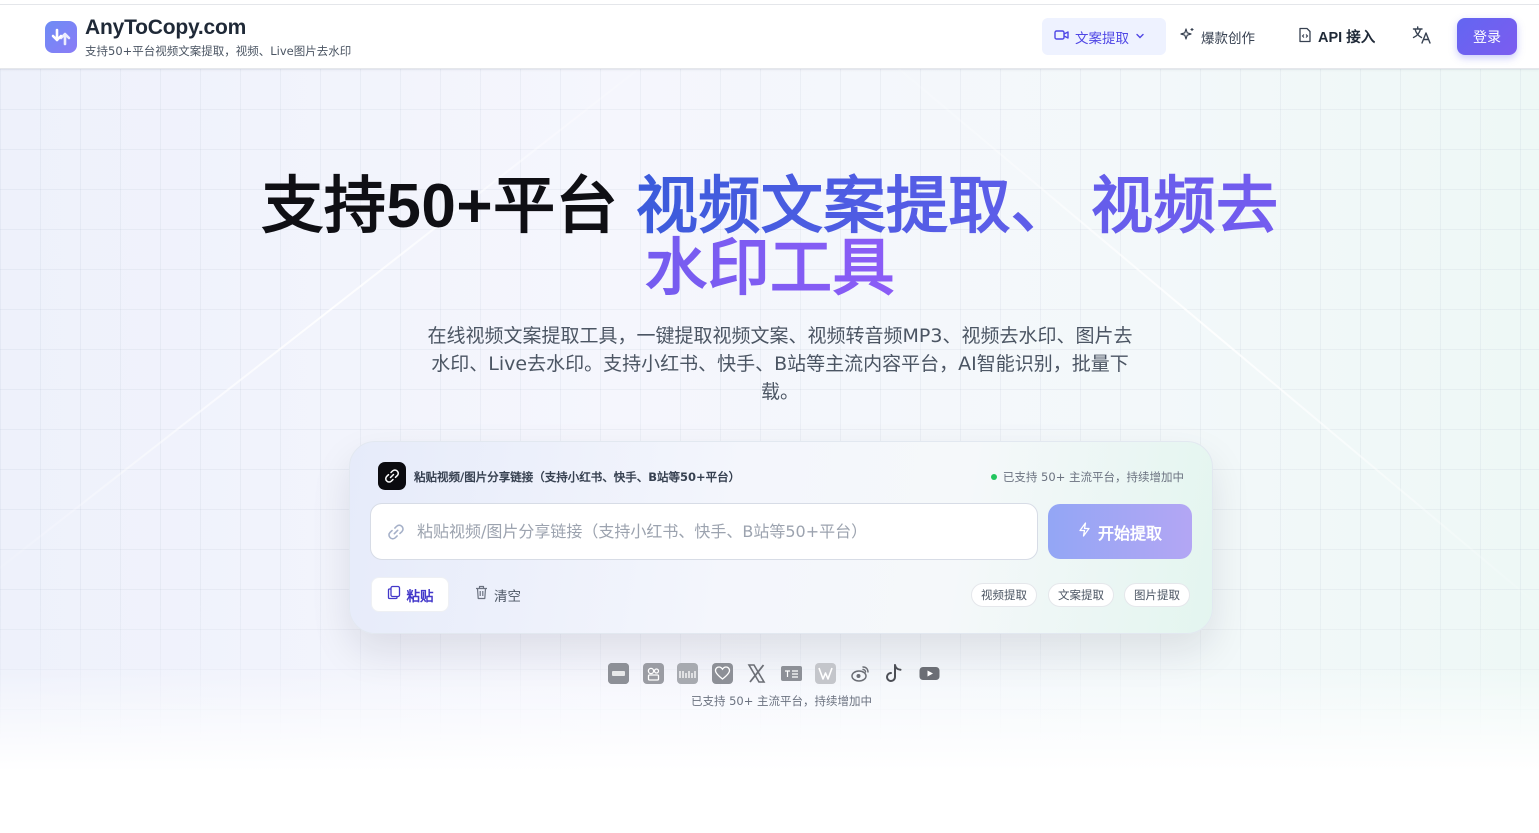  What do you see at coordinates (1084, 531) in the screenshot?
I see `lightning-icon` at bounding box center [1084, 531].